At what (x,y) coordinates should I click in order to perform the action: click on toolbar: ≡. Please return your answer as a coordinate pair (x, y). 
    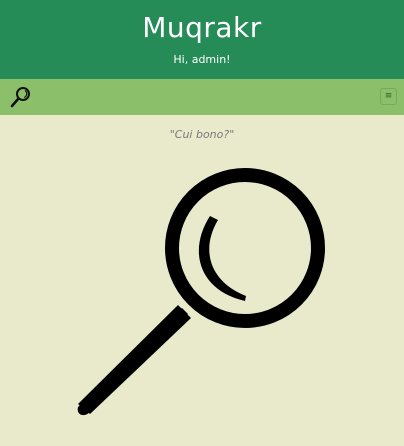
    Looking at the image, I should click on (202, 97).